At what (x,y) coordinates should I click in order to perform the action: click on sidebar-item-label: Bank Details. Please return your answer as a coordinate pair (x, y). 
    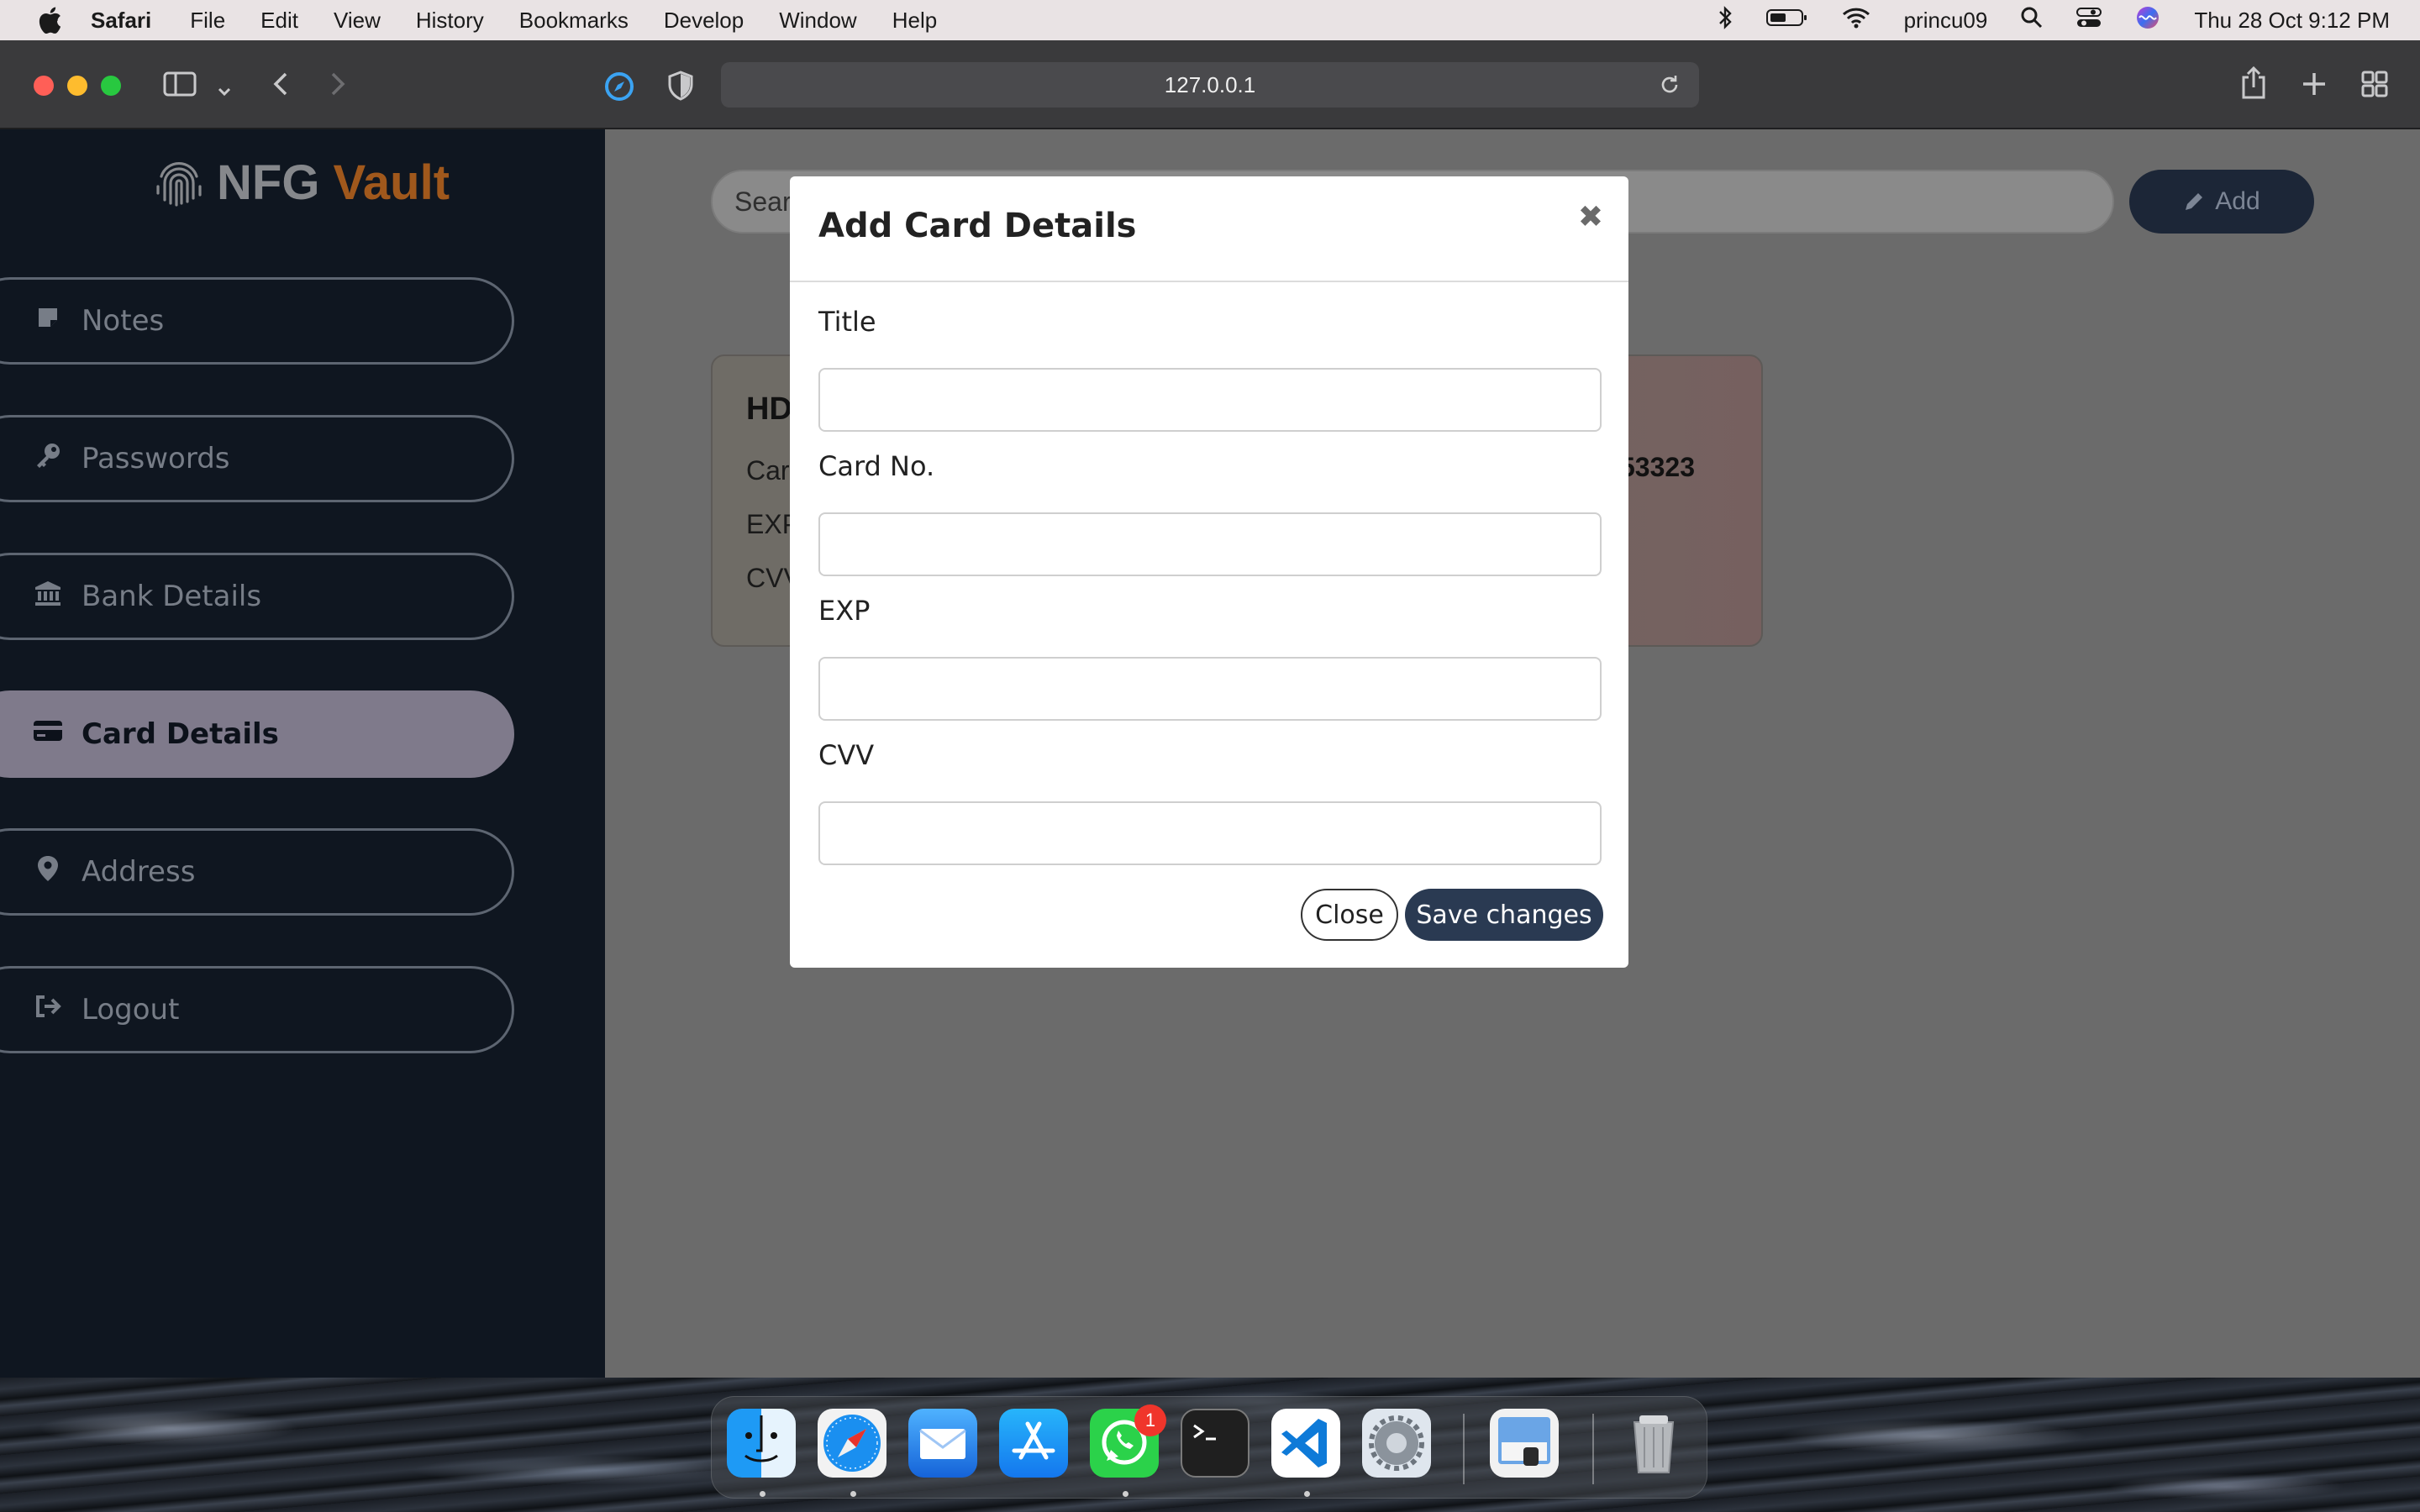
    Looking at the image, I should click on (172, 596).